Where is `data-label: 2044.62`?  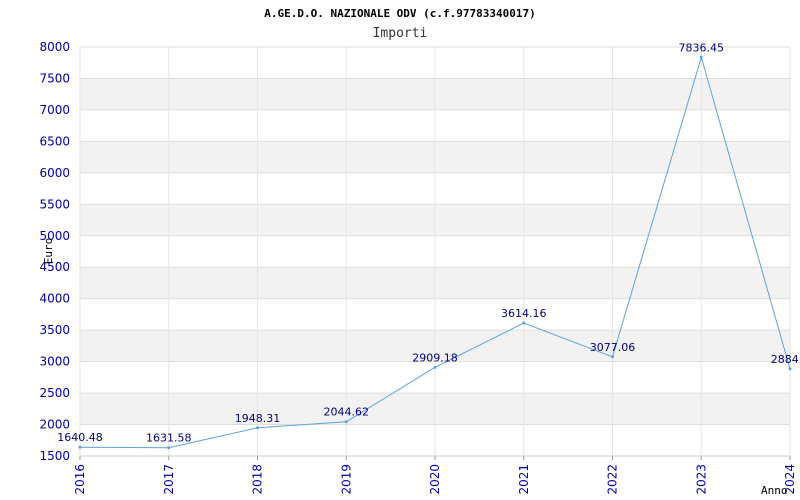
data-label: 2044.62 is located at coordinates (347, 412).